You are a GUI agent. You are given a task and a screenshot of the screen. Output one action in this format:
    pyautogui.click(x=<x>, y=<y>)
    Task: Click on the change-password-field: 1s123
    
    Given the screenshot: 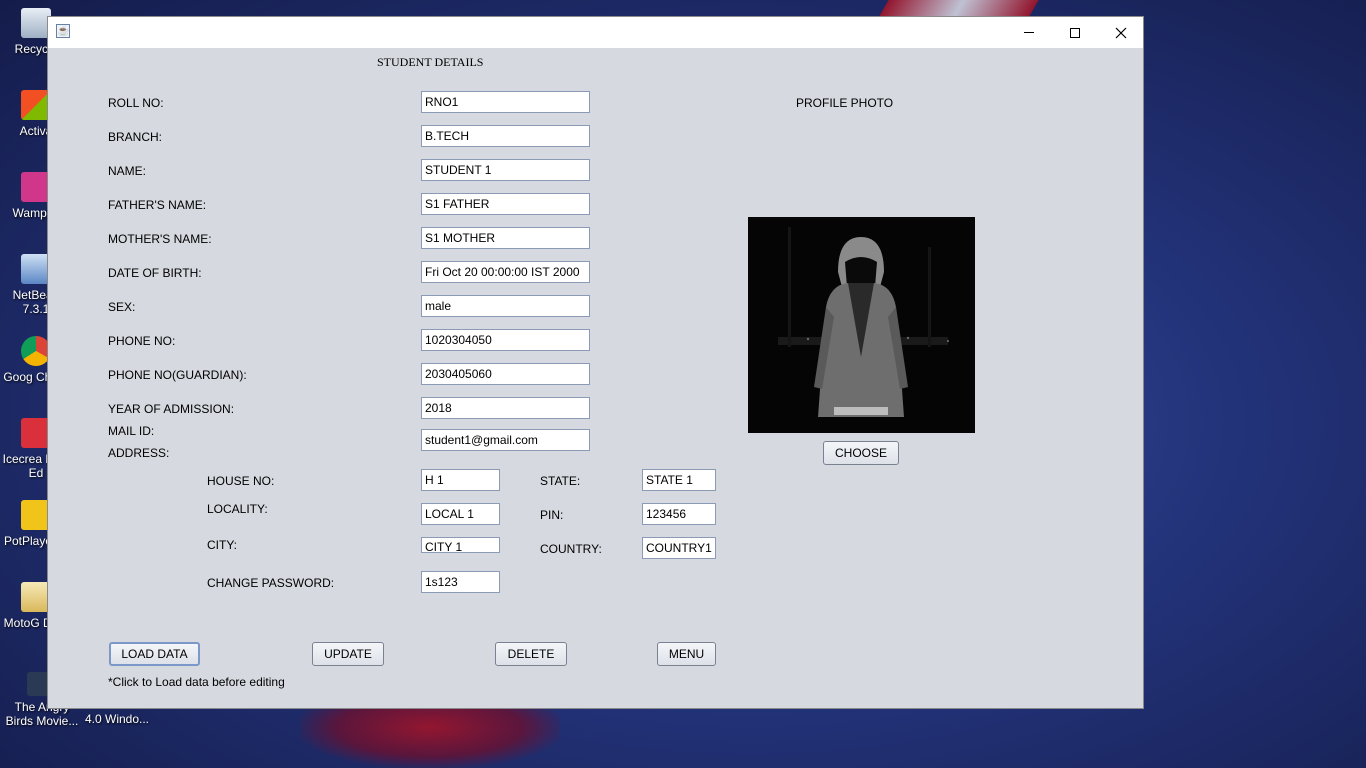 What is the action you would take?
    pyautogui.click(x=460, y=582)
    